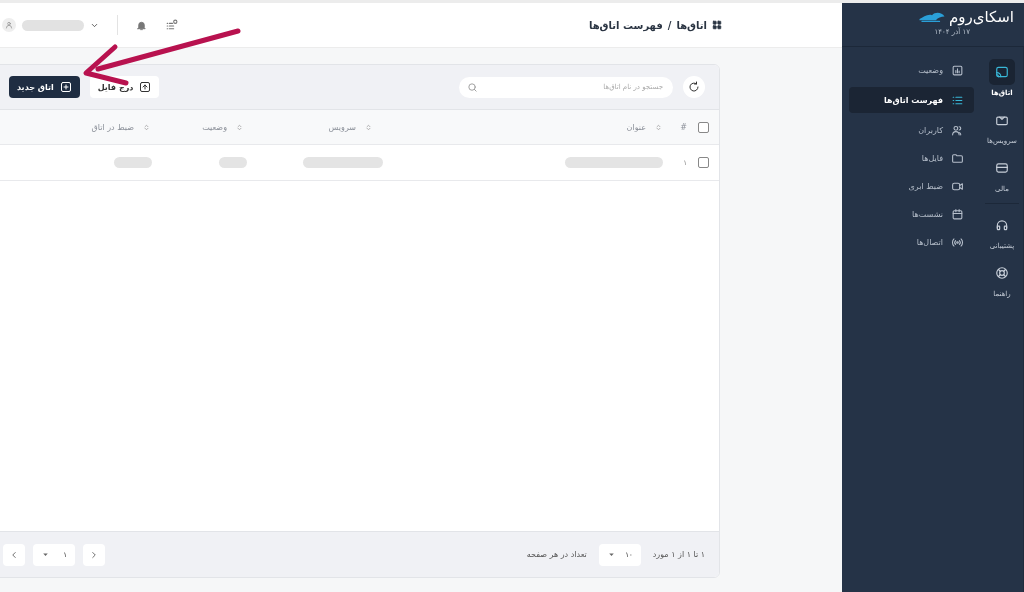 This screenshot has width=1024, height=592. Describe the element at coordinates (911, 214) in the screenshot. I see `menu-item: نشست‌ها` at that location.